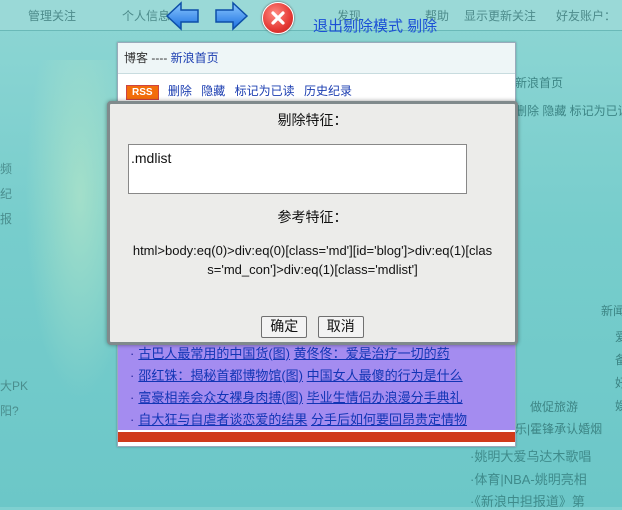 The image size is (622, 510). I want to click on list-item: · 古巴人最常用的中国货(图) 黄佟佟：爱是治疗一切的药, so click(290, 352).